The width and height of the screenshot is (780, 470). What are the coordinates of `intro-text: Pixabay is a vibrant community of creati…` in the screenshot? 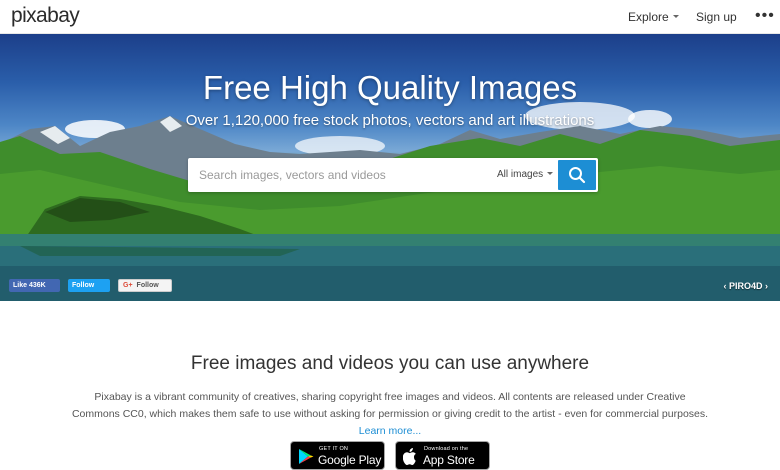 It's located at (390, 405).